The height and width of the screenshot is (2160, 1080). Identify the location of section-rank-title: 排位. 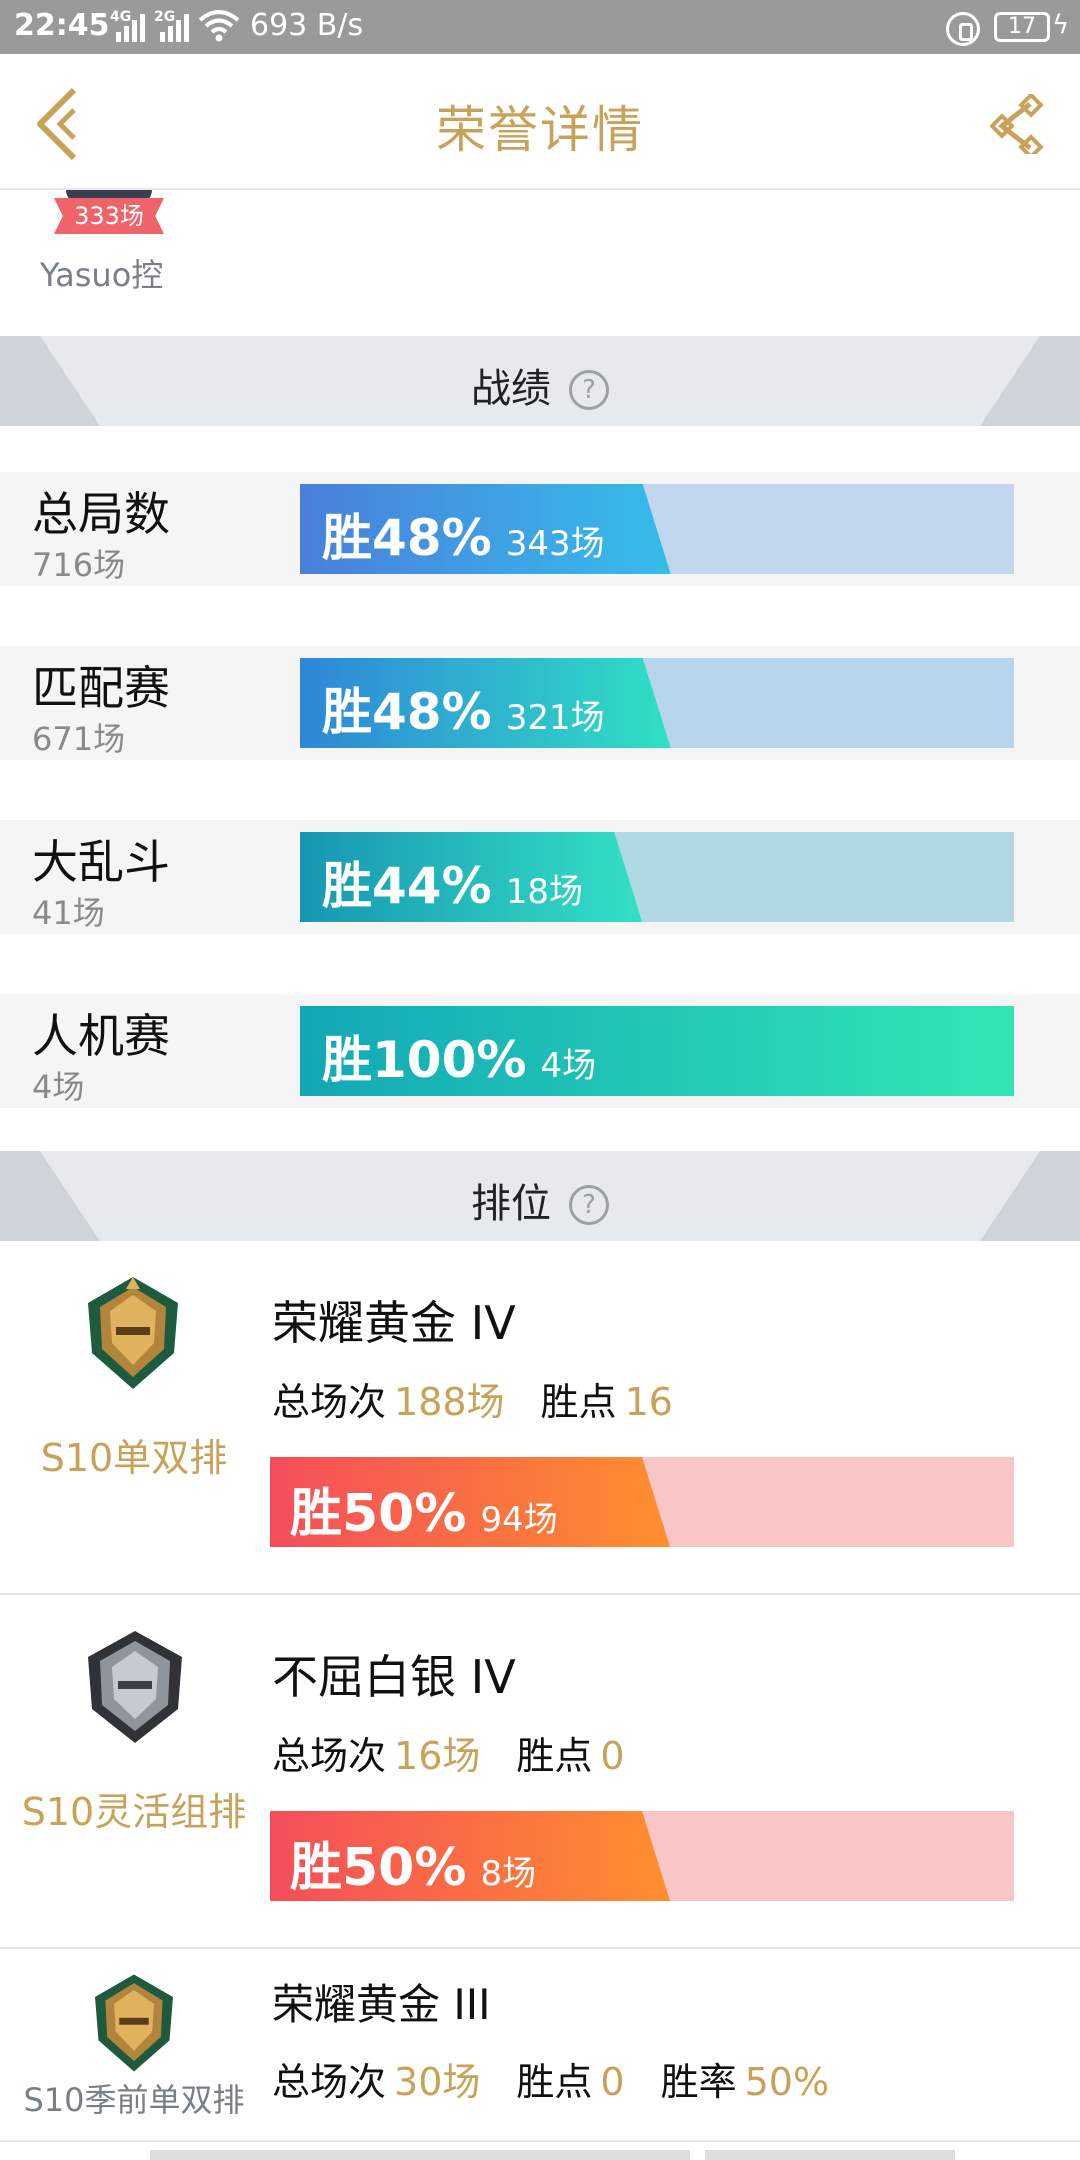
(511, 1204).